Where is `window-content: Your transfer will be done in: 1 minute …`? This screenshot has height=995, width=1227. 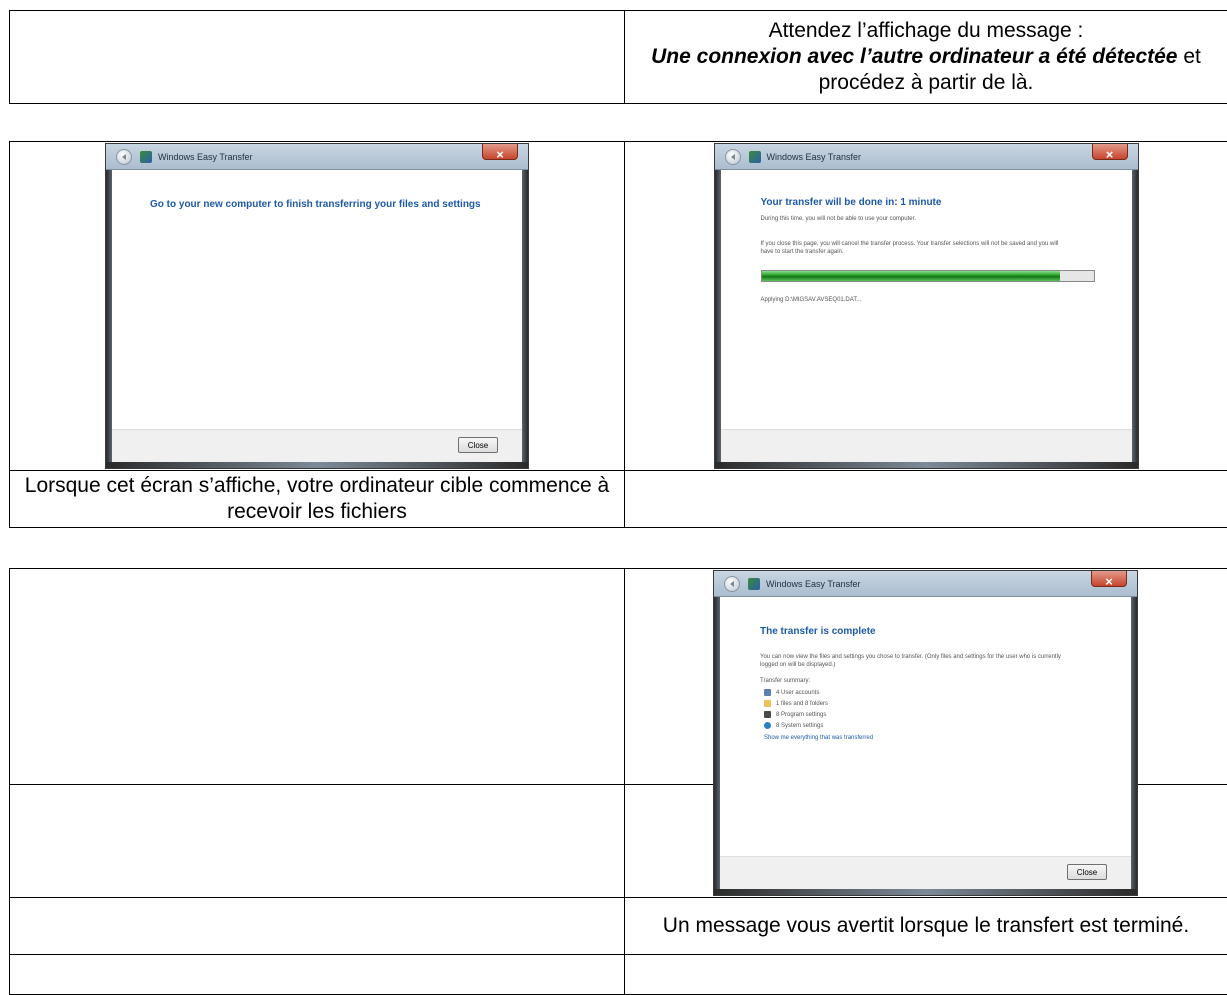
window-content: Your transfer will be done in: 1 minute … is located at coordinates (926, 300).